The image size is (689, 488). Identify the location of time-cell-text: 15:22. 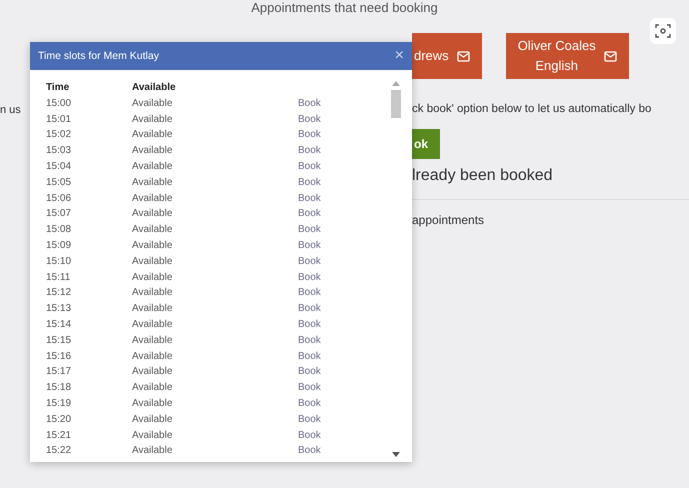
(59, 451).